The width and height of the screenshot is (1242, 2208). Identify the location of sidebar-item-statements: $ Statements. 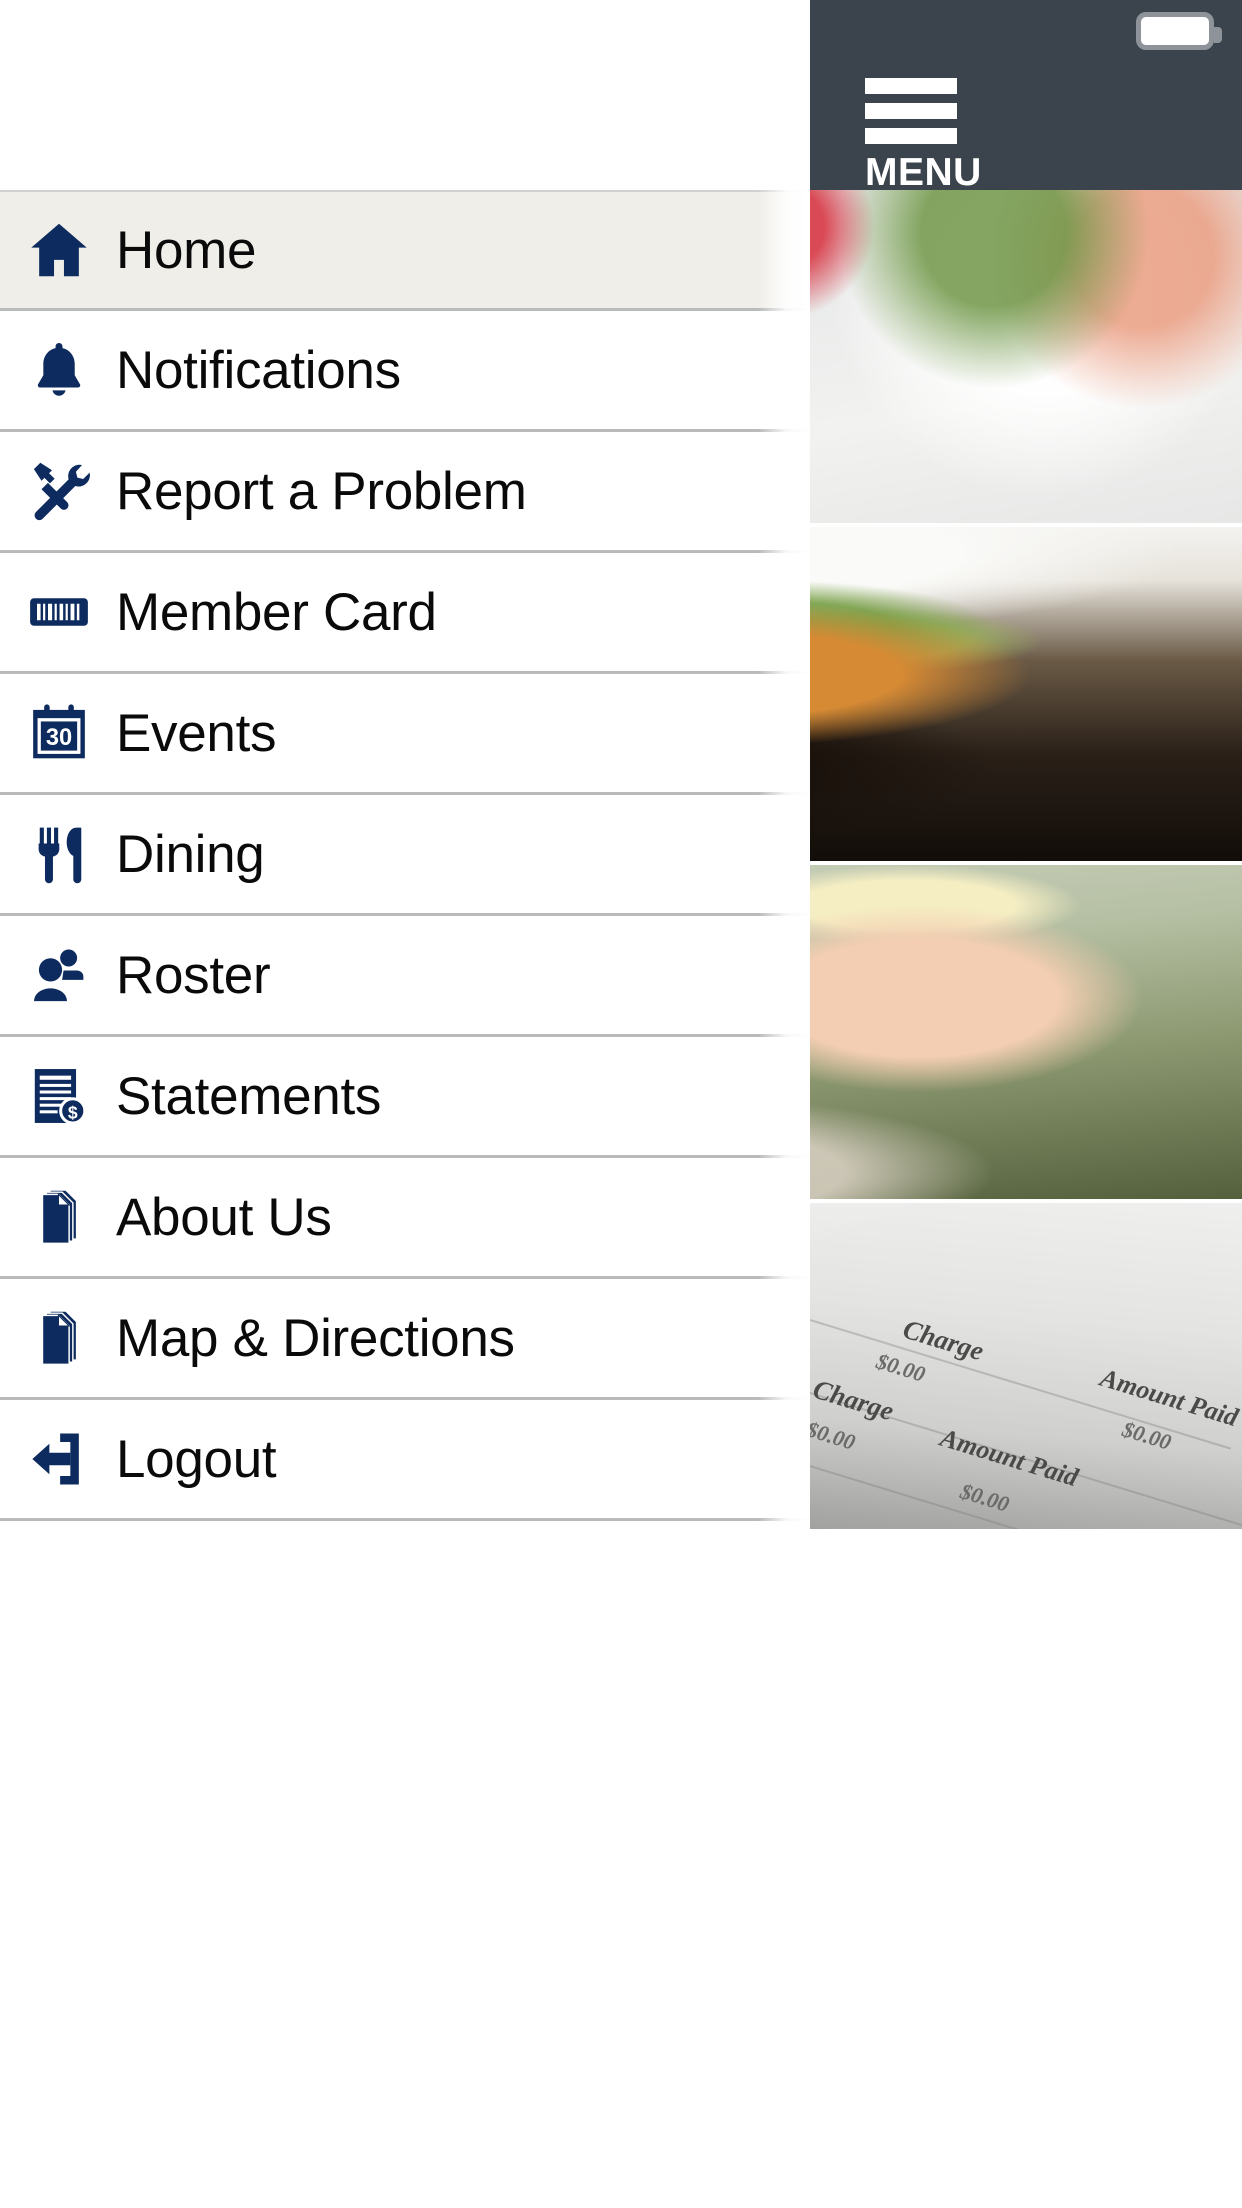
(404, 1097).